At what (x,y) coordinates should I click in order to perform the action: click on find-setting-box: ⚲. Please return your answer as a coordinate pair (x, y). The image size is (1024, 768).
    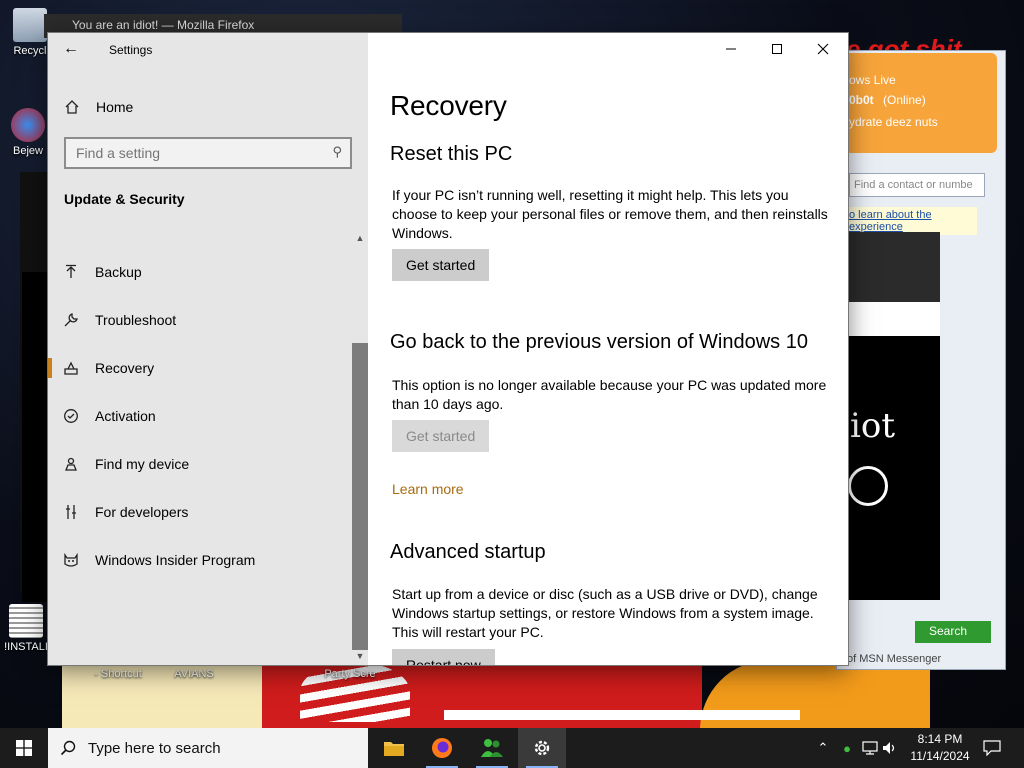
    Looking at the image, I should click on (208, 153).